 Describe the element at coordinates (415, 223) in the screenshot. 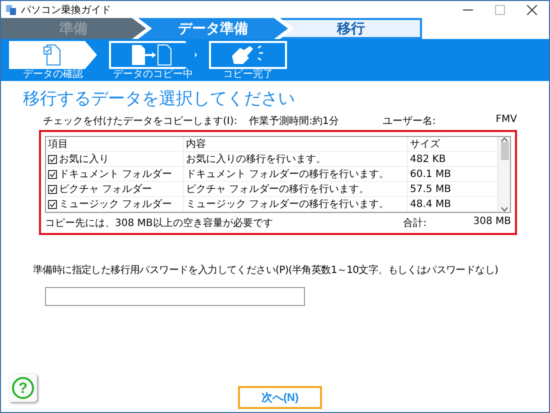

I see `total-label: 合計:` at that location.